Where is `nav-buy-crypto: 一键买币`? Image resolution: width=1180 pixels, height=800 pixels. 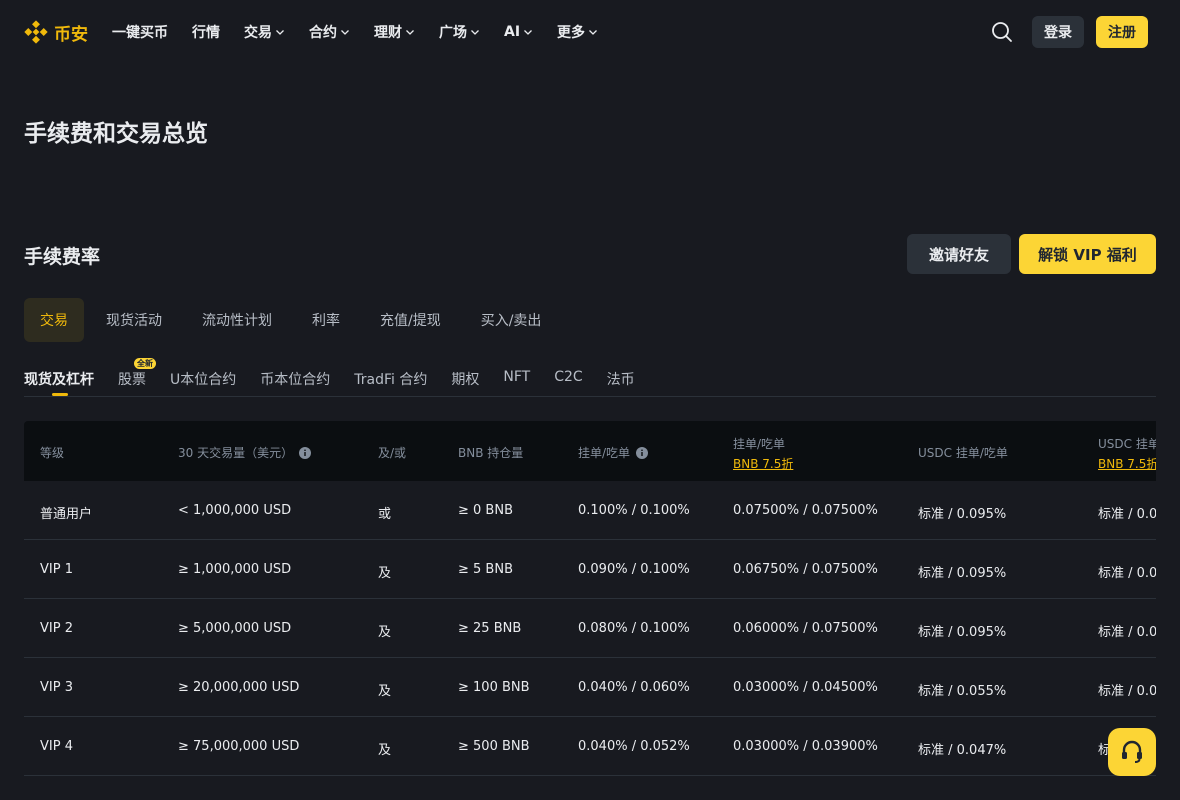 nav-buy-crypto: 一键买币 is located at coordinates (140, 32).